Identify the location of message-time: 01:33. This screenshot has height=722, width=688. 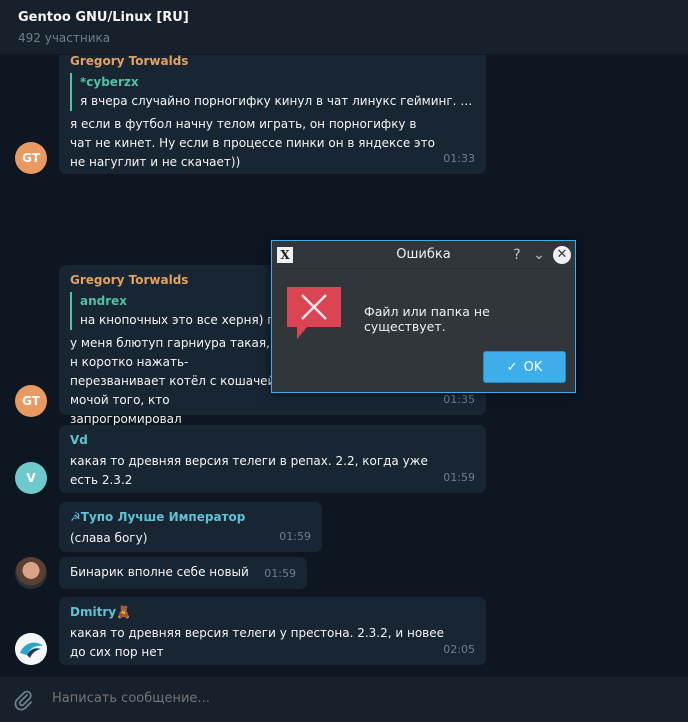
(459, 158).